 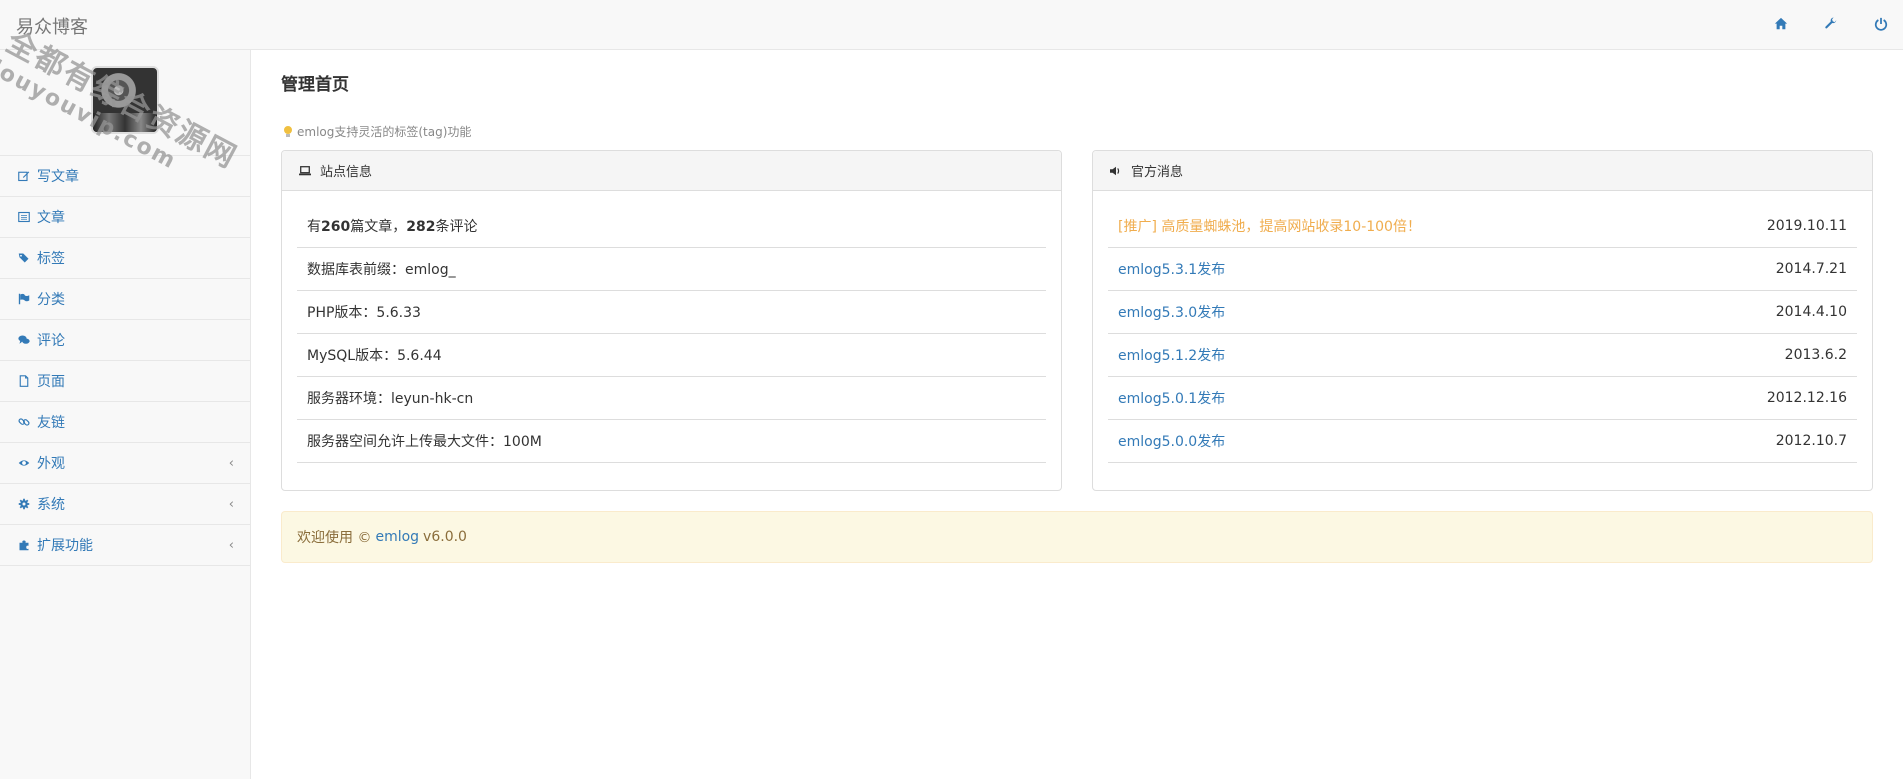 I want to click on sidebar-item-label: 标签, so click(x=51, y=259).